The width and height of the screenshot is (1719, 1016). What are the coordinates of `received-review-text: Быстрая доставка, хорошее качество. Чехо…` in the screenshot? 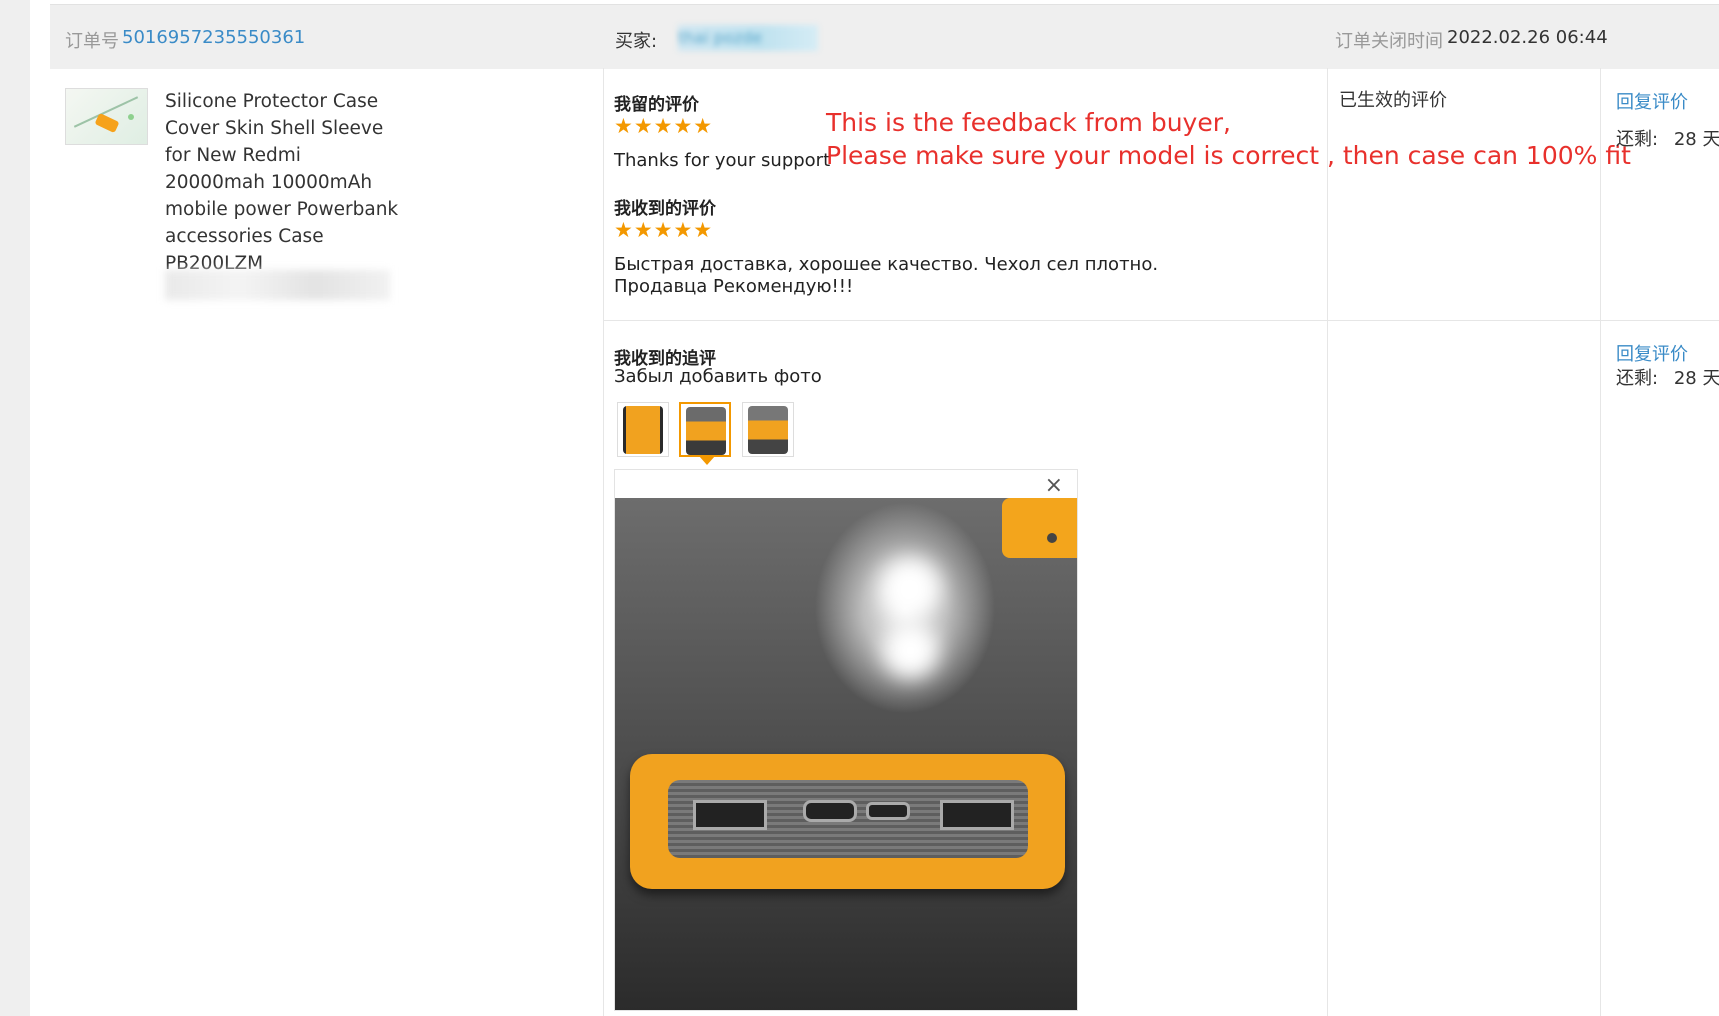 It's located at (886, 275).